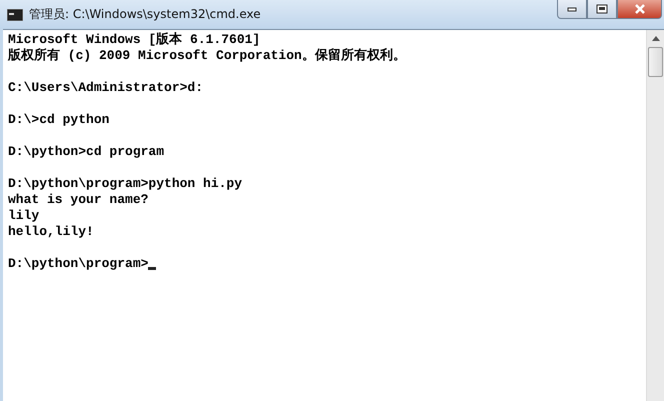 Image resolution: width=664 pixels, height=401 pixels. I want to click on vertical-scrollbar, so click(655, 215).